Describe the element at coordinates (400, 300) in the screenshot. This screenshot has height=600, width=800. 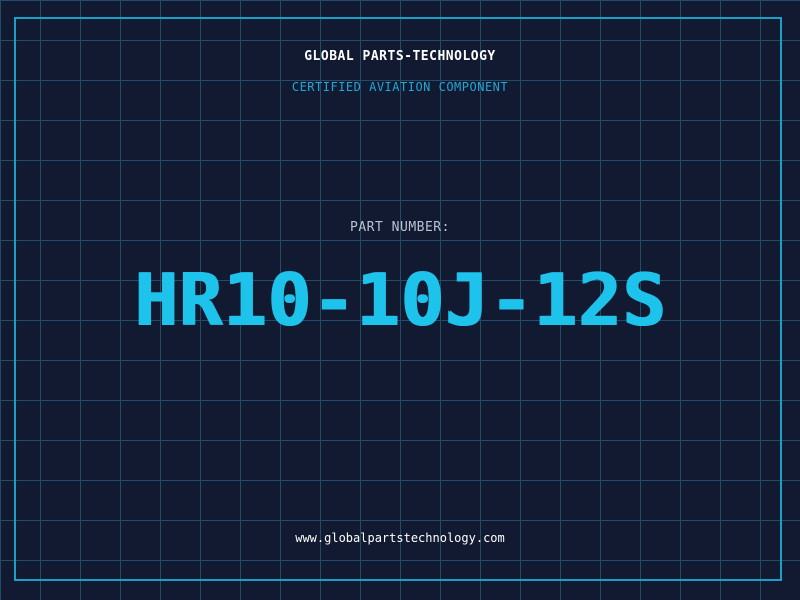
I see `part-number-value: HR10-10J-12S` at that location.